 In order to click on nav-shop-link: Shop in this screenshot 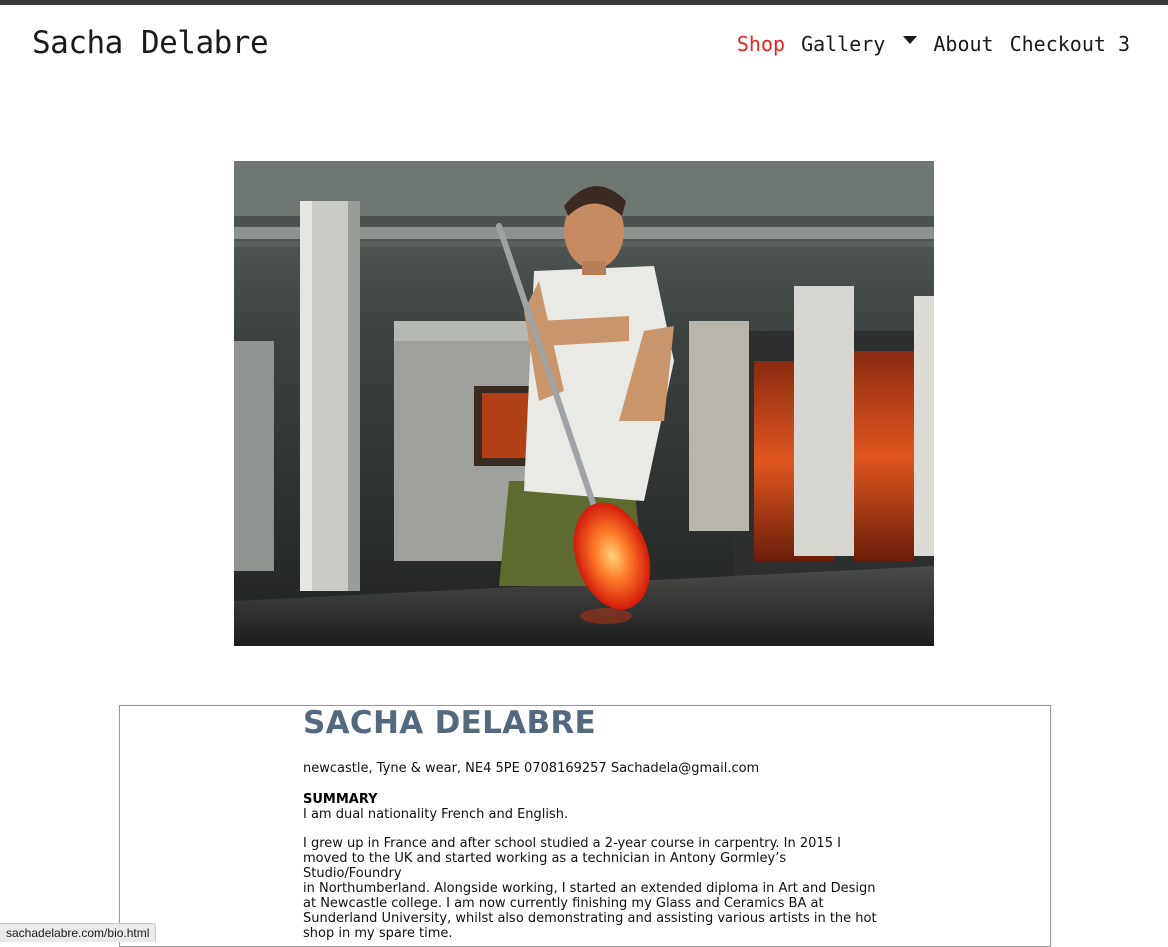, I will do `click(761, 44)`.